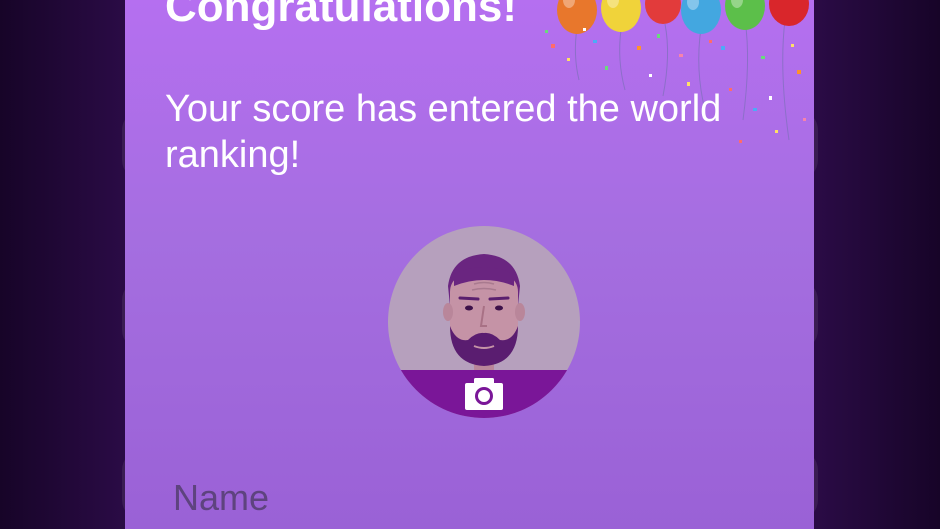  What do you see at coordinates (341, 15) in the screenshot?
I see `dialog-title: Congratulations!` at bounding box center [341, 15].